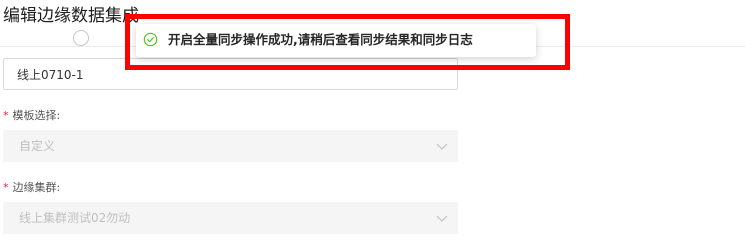 The height and width of the screenshot is (244, 745). Describe the element at coordinates (36, 115) in the screenshot. I see `template-label-text: 模板选择:` at that location.